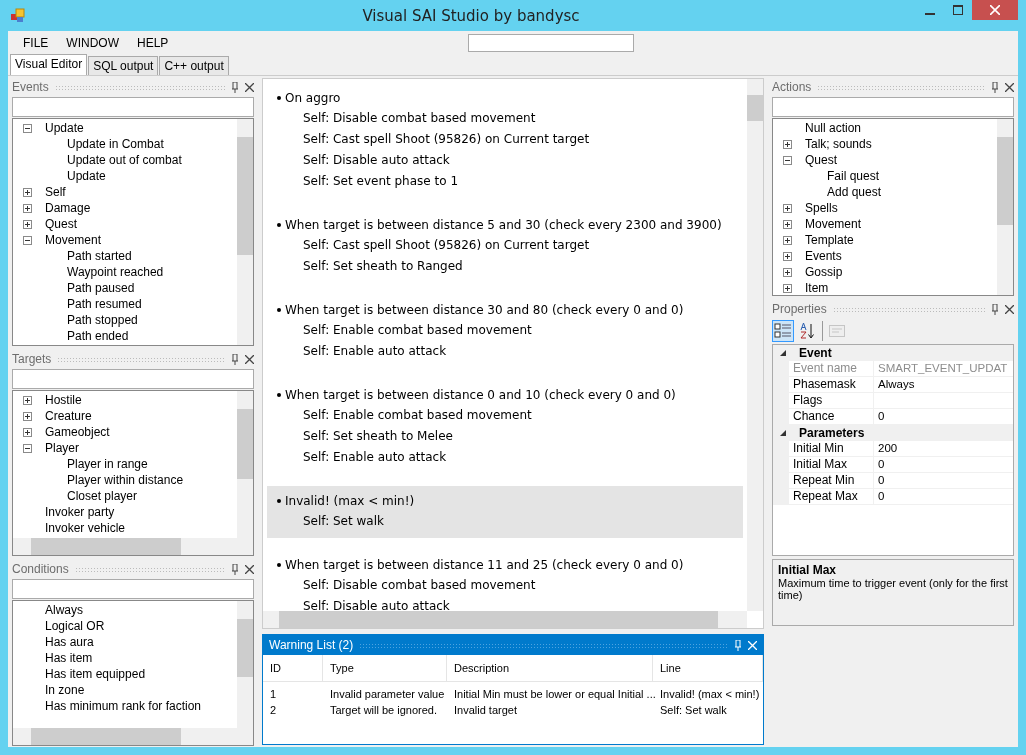 This screenshot has width=1026, height=755. What do you see at coordinates (153, 43) in the screenshot?
I see `menu-item: HELP` at bounding box center [153, 43].